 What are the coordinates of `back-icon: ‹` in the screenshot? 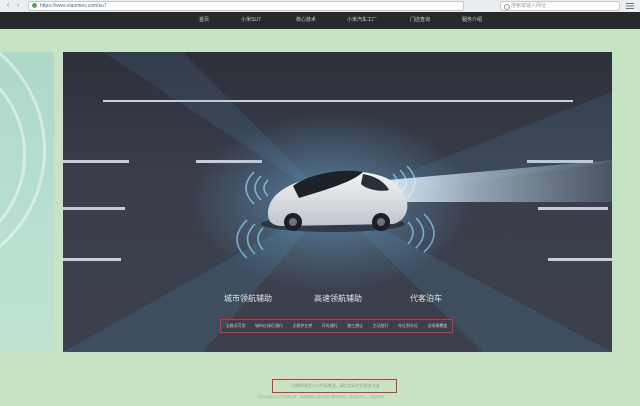 It's located at (8, 6).